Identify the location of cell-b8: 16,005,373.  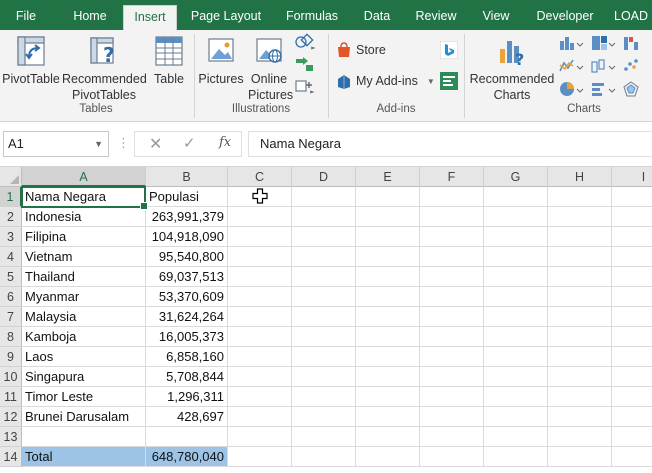
(187, 337).